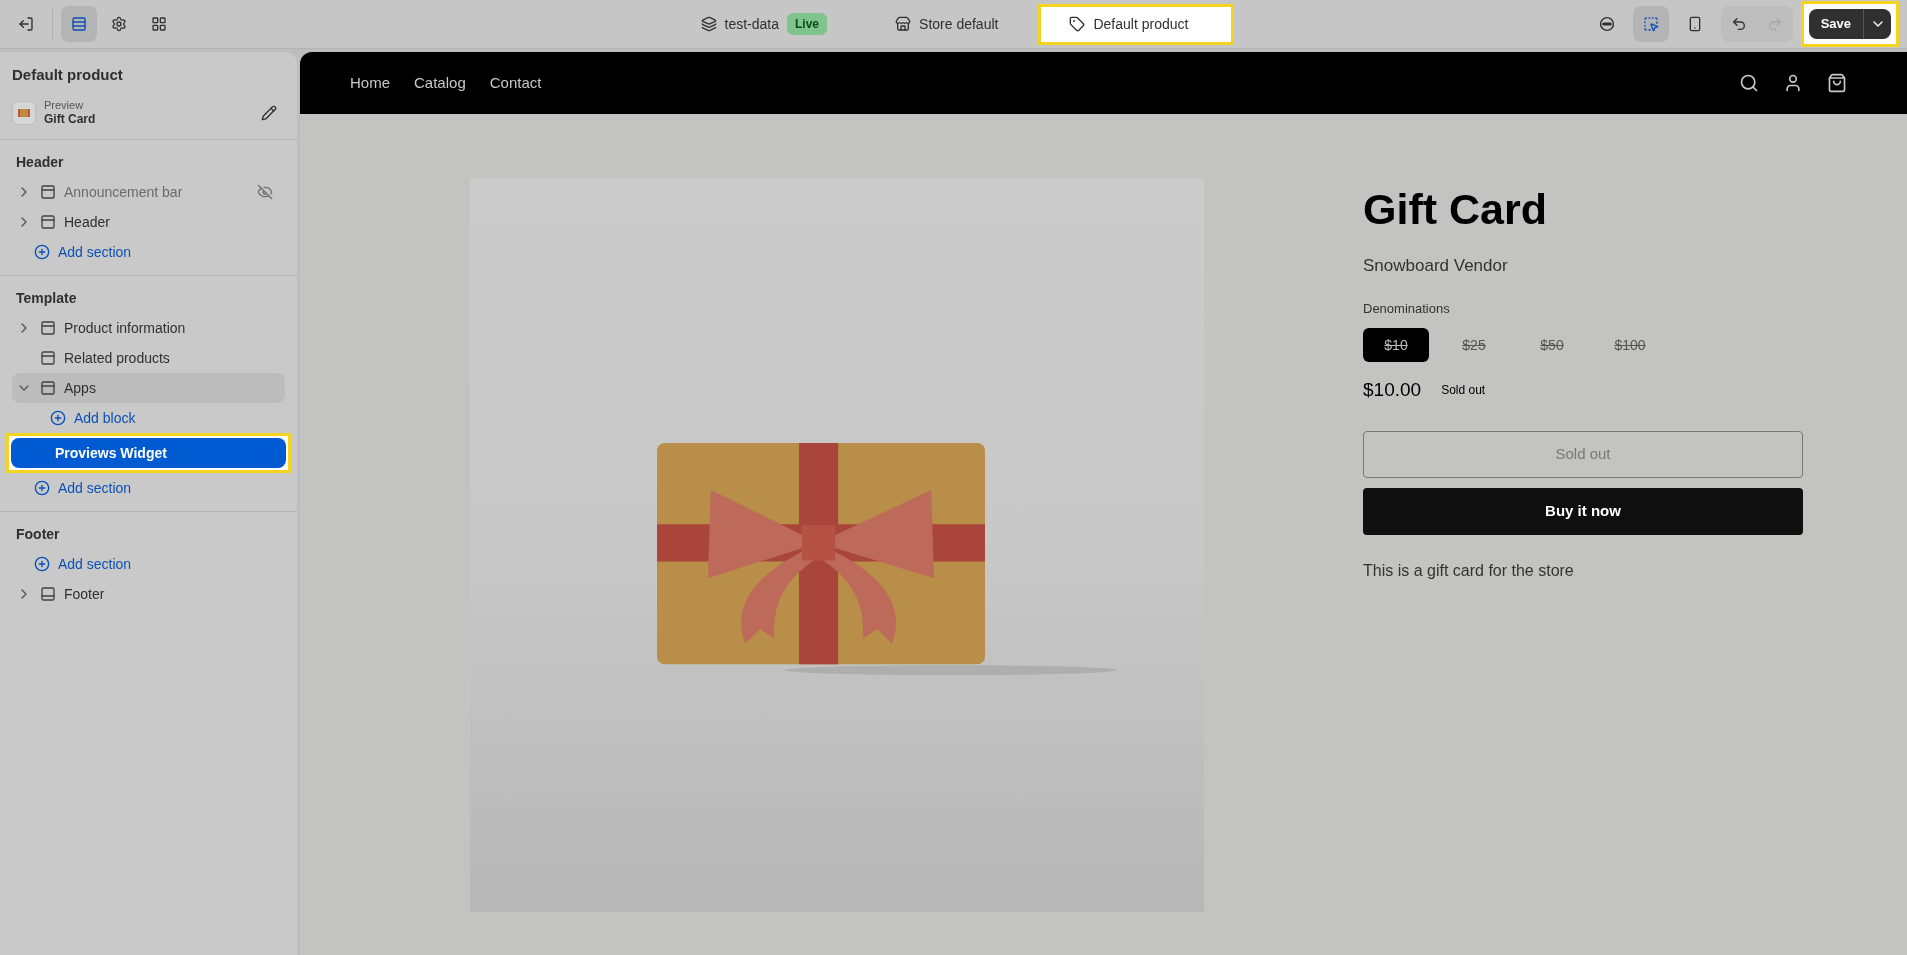  I want to click on search-icon, so click(1749, 83).